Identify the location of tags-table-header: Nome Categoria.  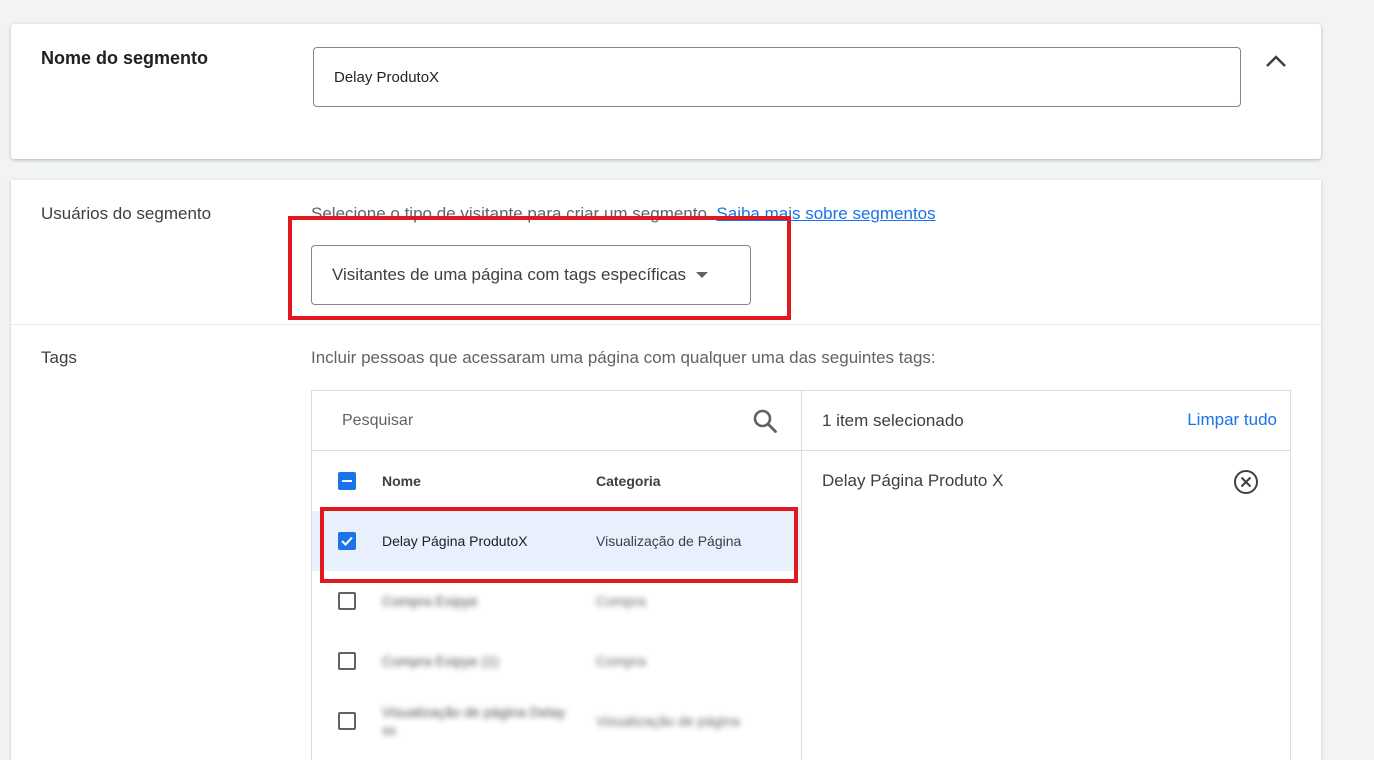
(556, 481).